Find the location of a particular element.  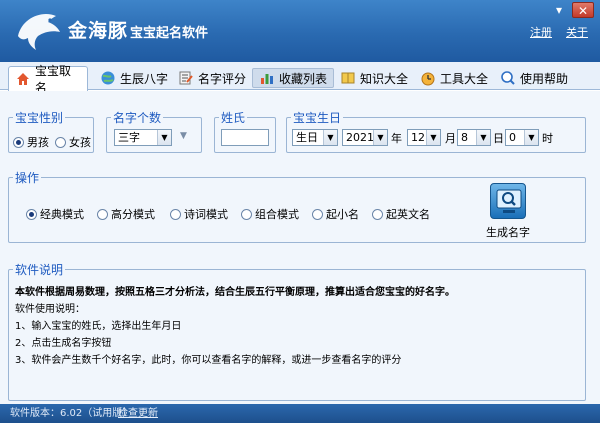

gender-girl-radio: 女孩 is located at coordinates (73, 142).